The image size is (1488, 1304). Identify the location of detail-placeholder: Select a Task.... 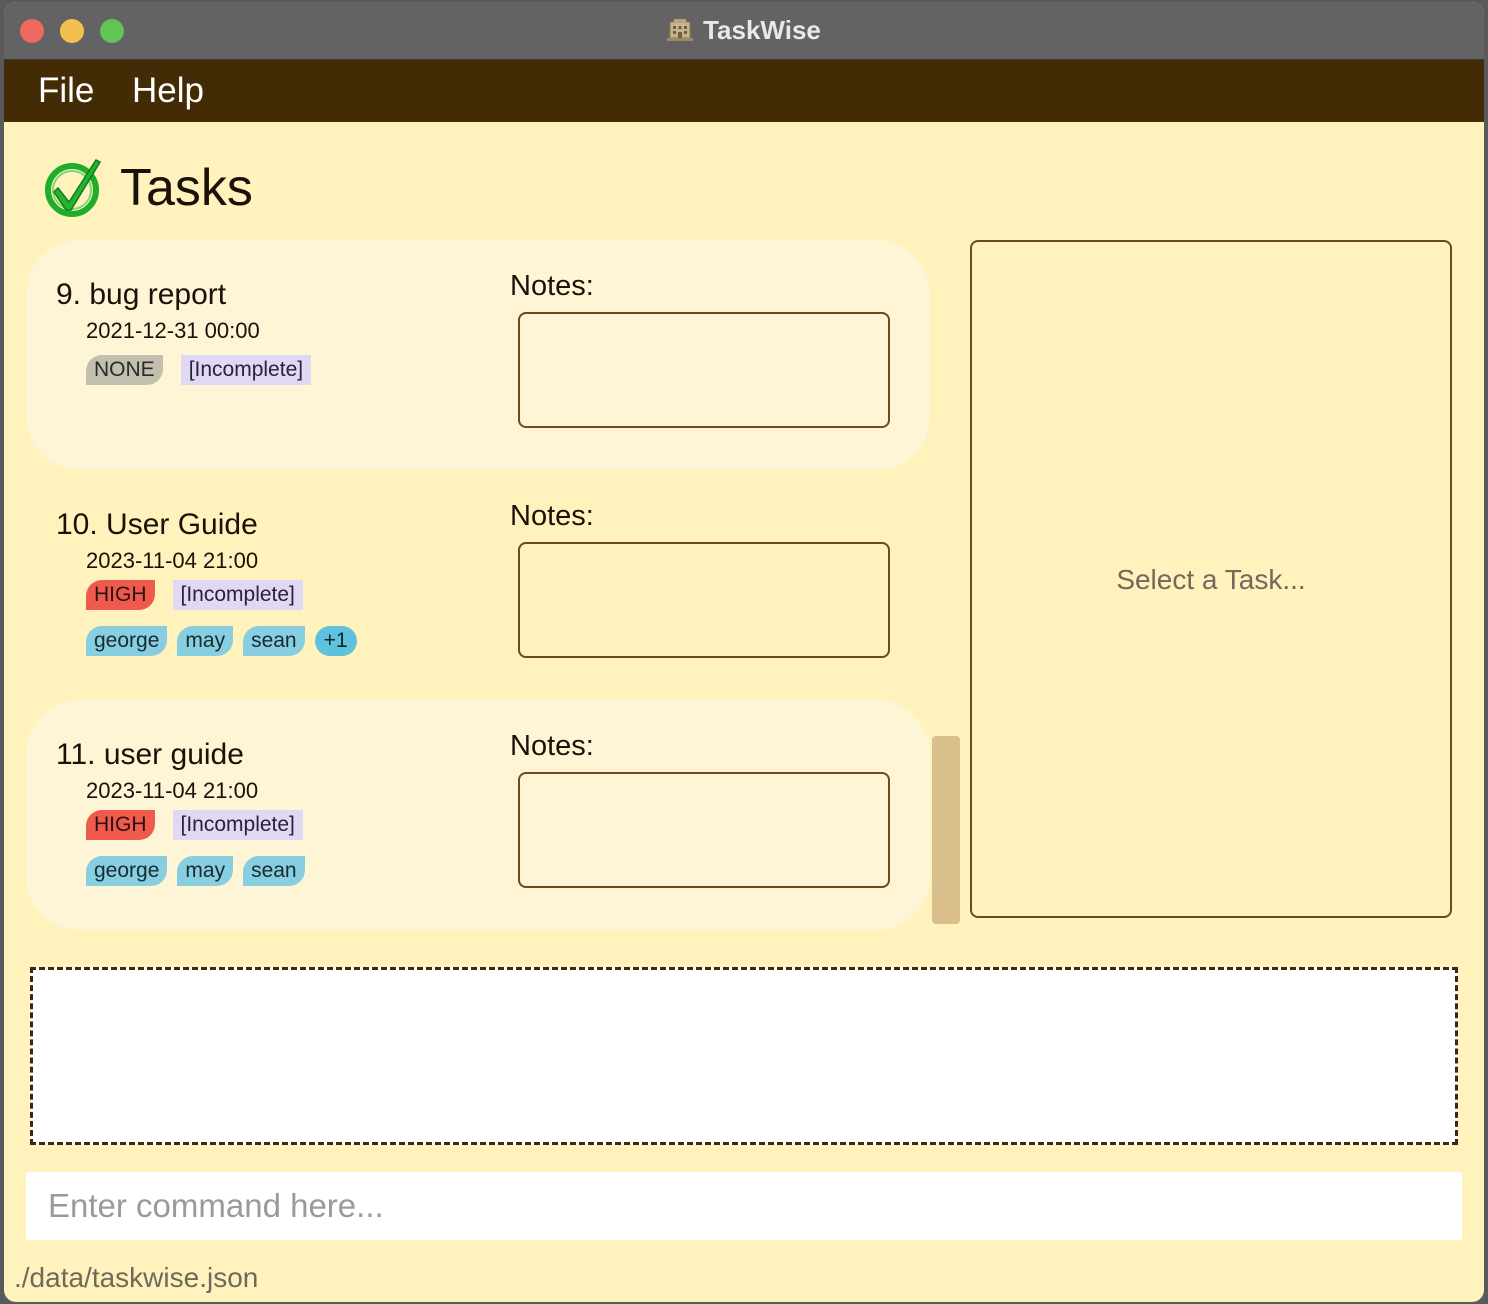
(1211, 579).